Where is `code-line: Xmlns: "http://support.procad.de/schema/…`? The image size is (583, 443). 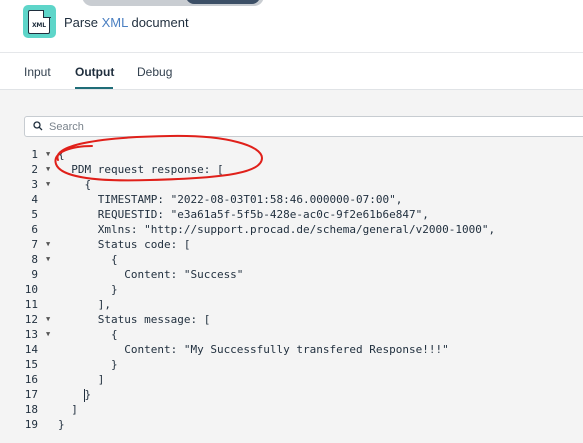
code-line: Xmlns: "http://support.procad.de/schema/… is located at coordinates (277, 229).